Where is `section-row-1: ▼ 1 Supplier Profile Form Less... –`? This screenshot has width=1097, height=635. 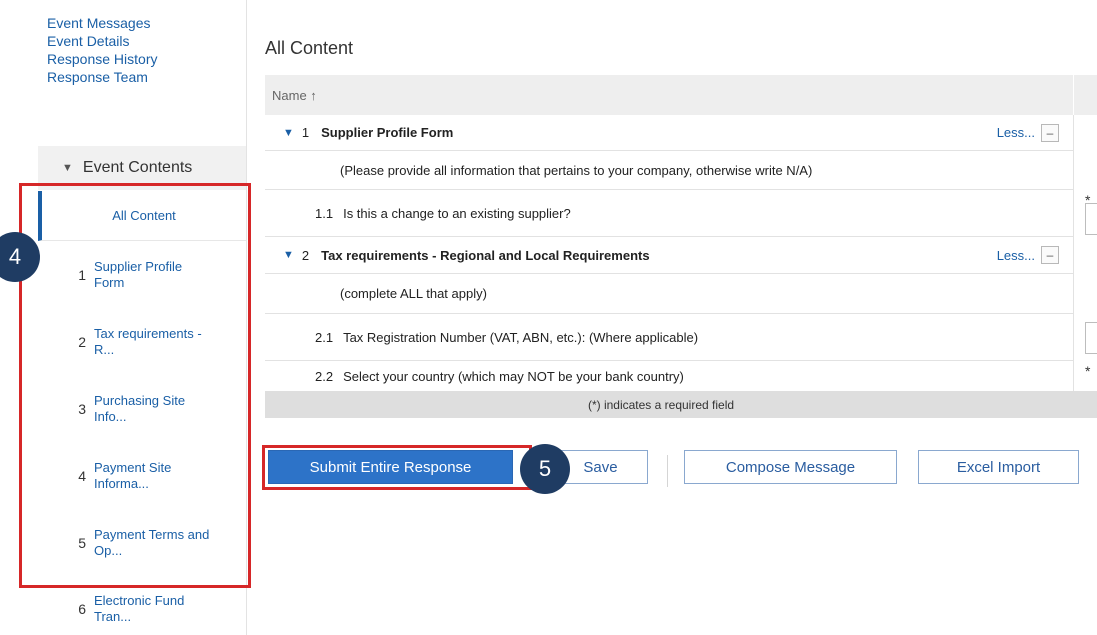 section-row-1: ▼ 1 Supplier Profile Form Less... – is located at coordinates (669, 133).